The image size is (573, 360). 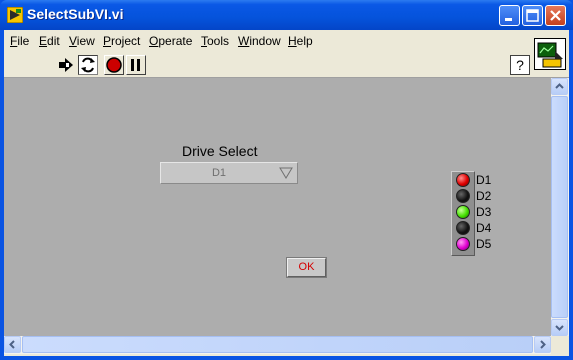 I want to click on pause-icon, so click(x=135, y=65).